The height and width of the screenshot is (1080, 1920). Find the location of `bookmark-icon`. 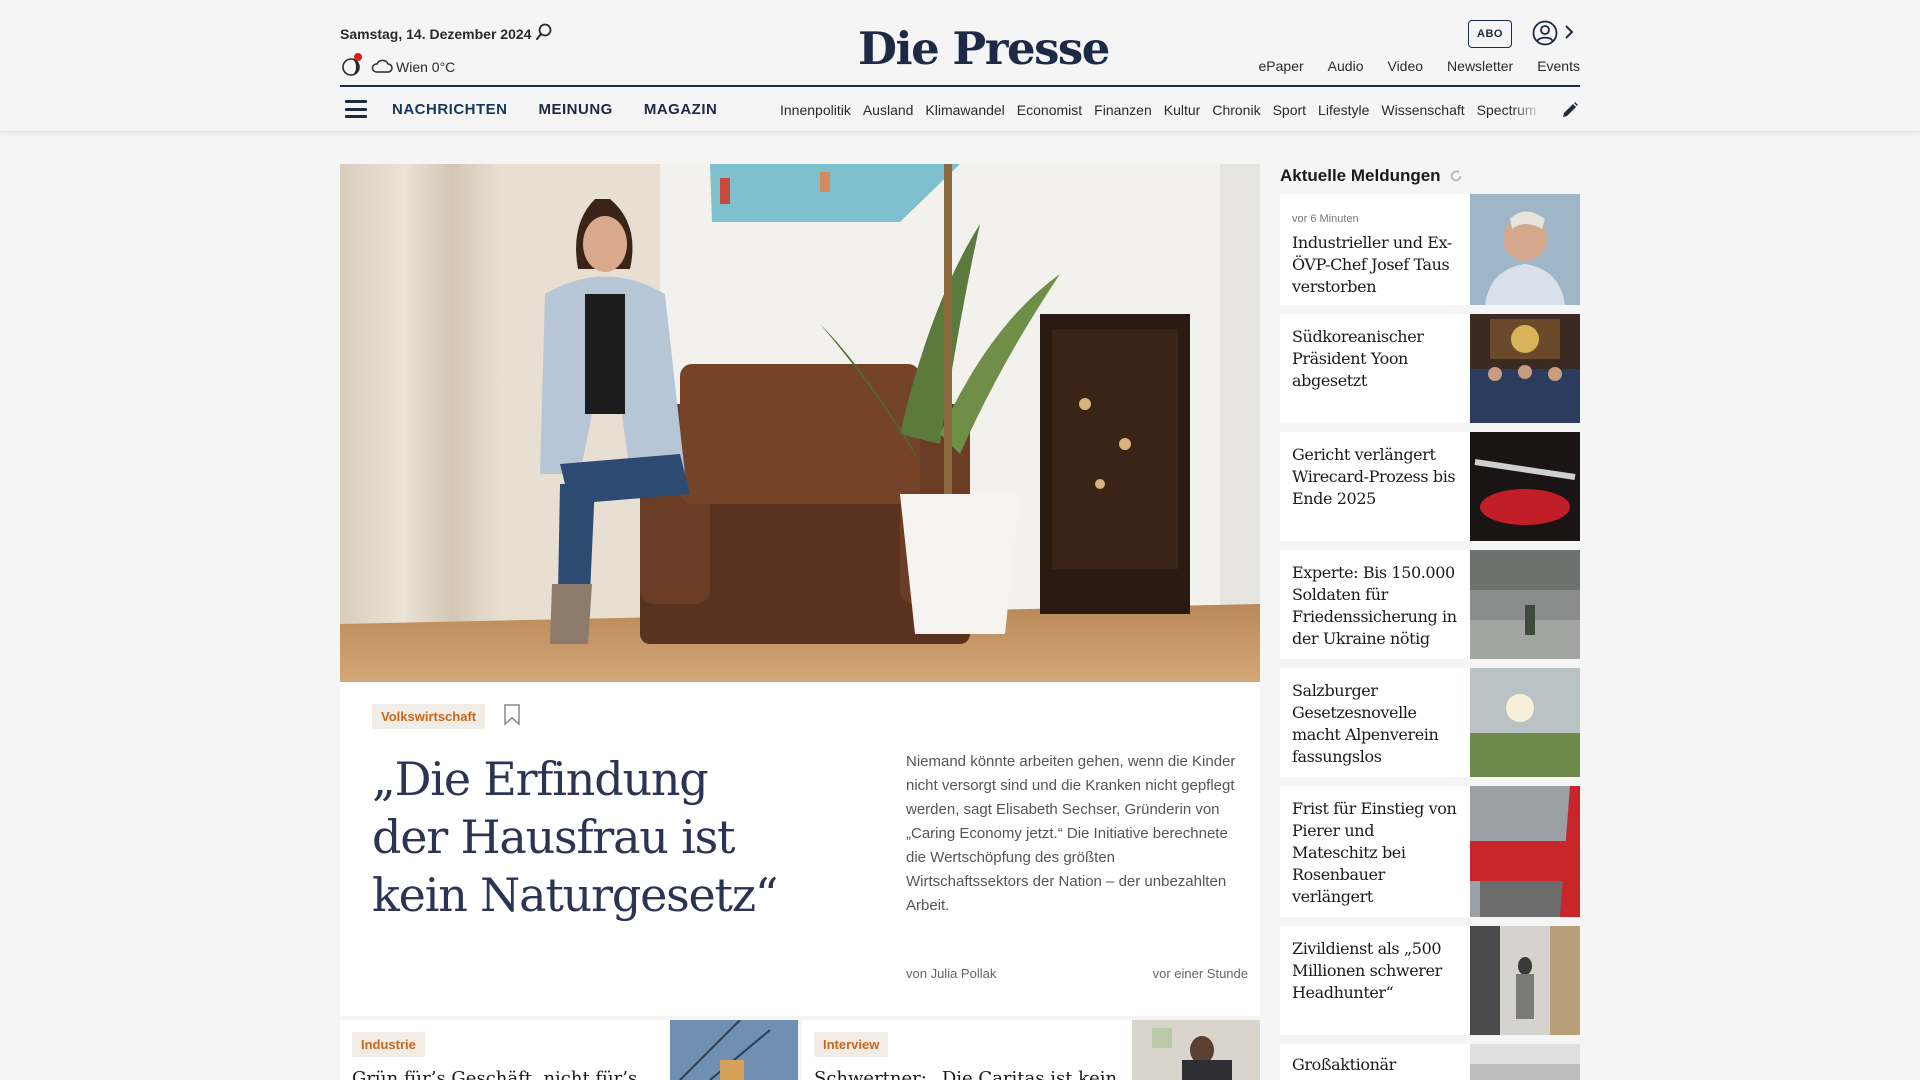

bookmark-icon is located at coordinates (512, 715).